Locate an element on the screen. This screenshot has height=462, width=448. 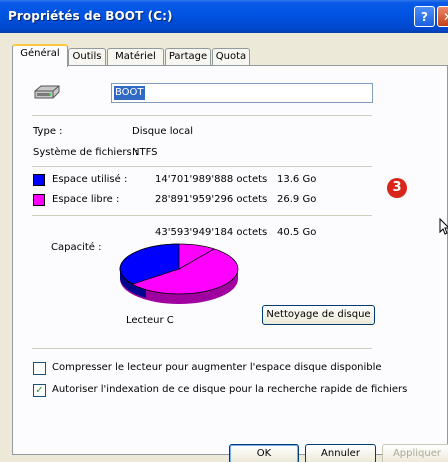
tab-partage: Partage is located at coordinates (188, 56).